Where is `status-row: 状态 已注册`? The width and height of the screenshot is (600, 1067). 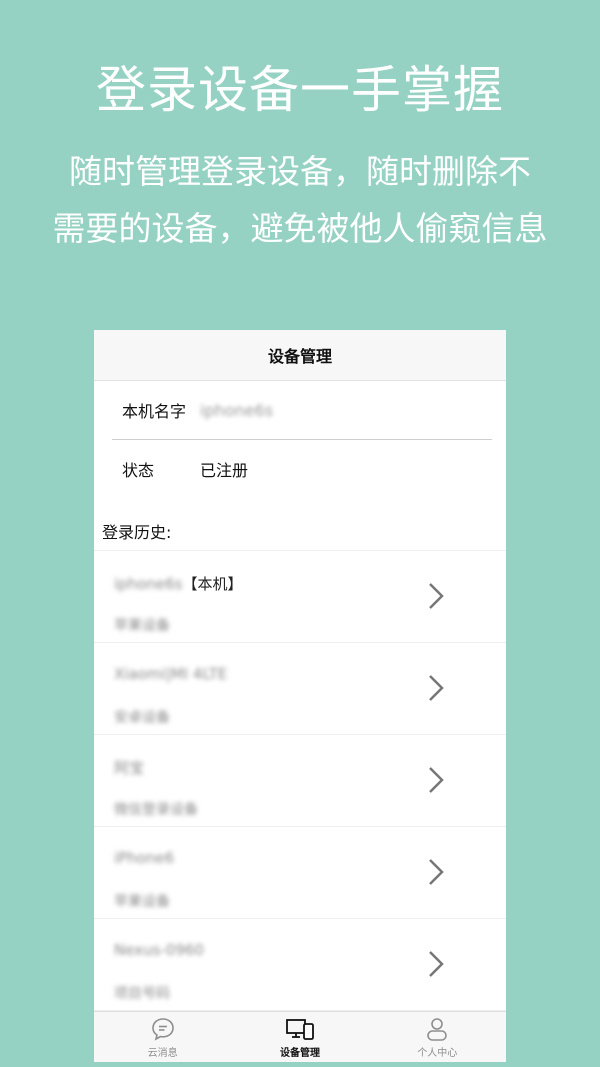
status-row: 状态 已注册 is located at coordinates (300, 469).